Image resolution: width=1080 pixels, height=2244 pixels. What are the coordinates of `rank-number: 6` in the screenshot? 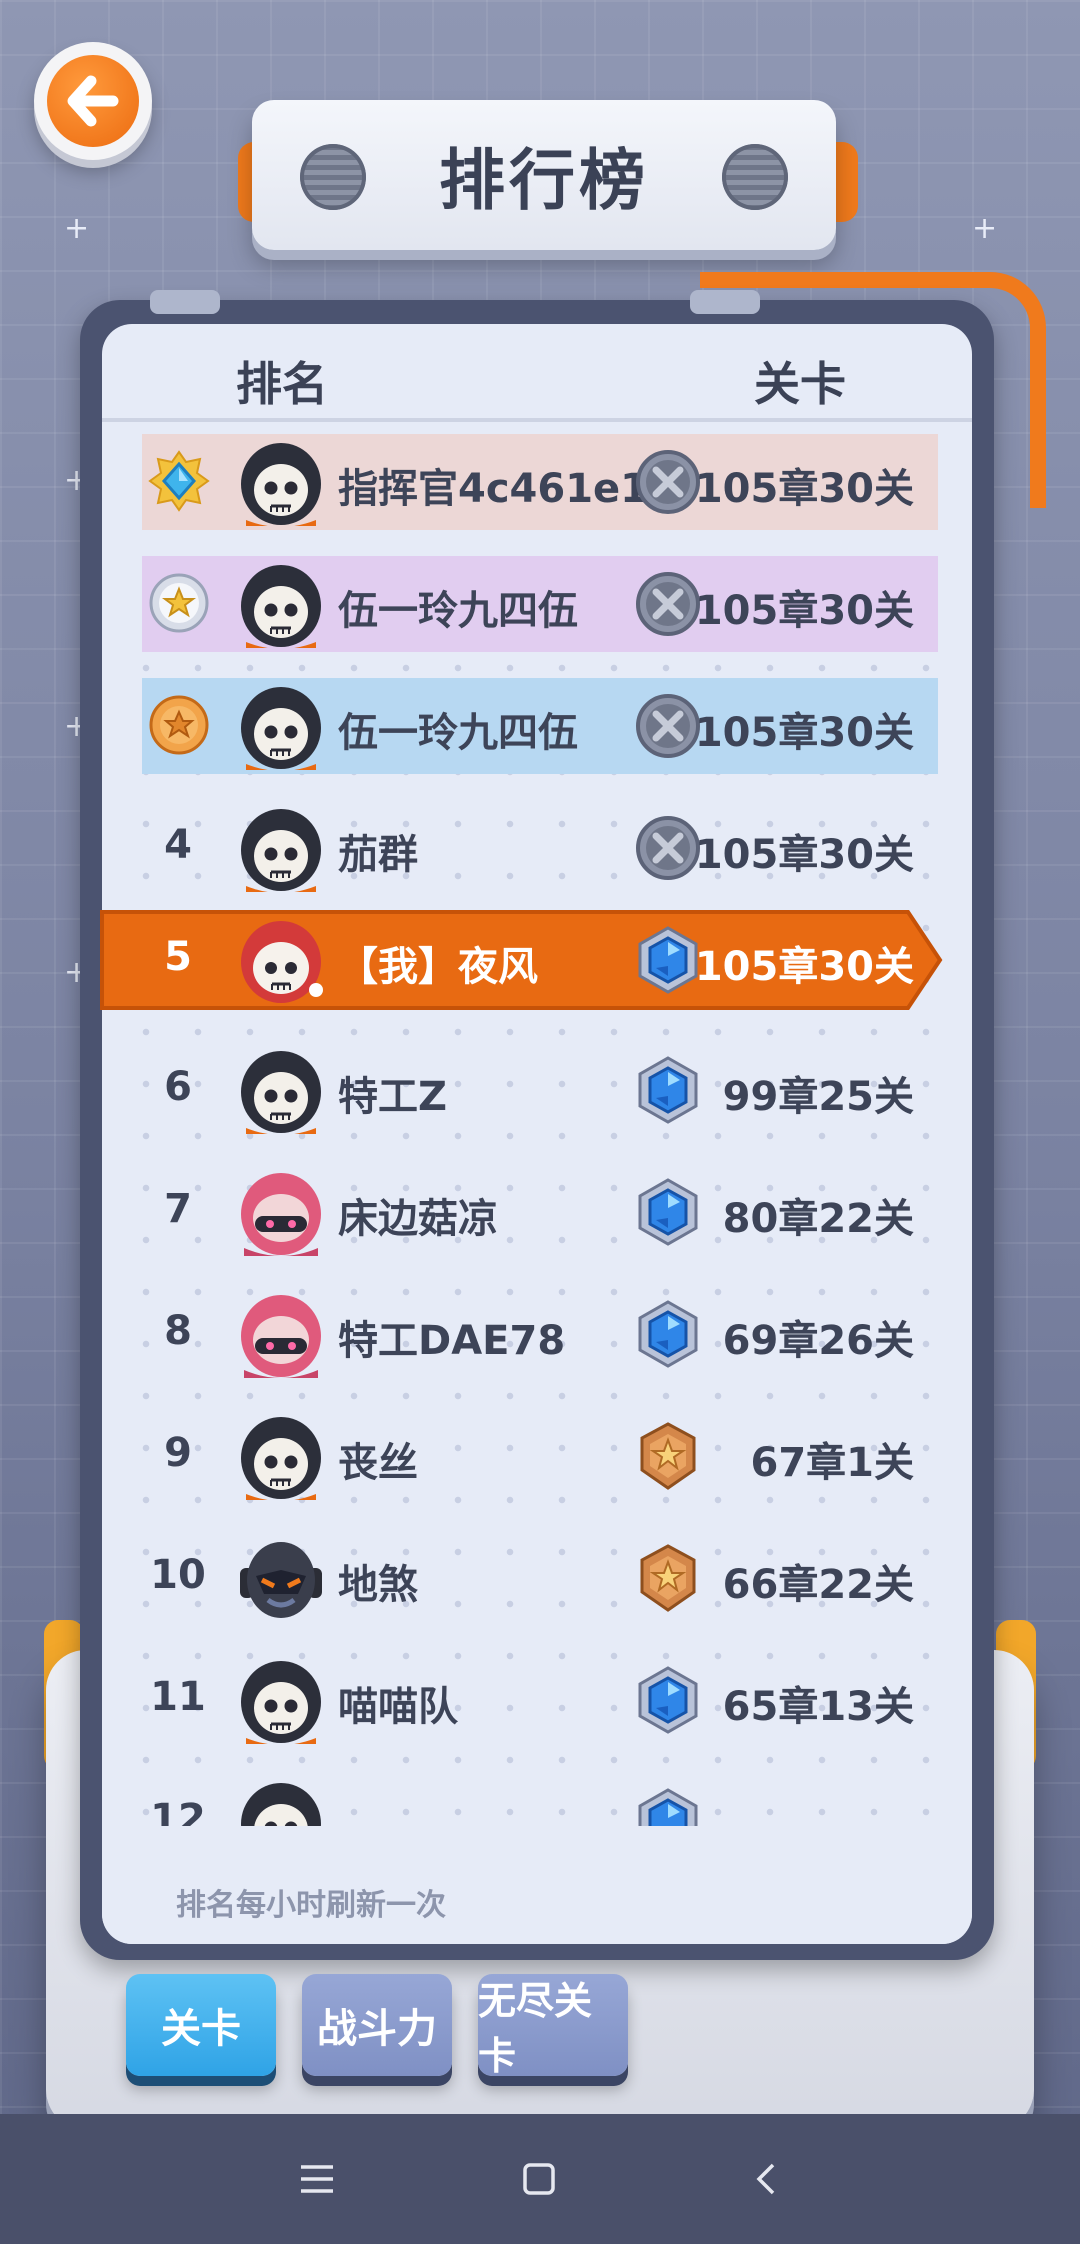 It's located at (178, 1087).